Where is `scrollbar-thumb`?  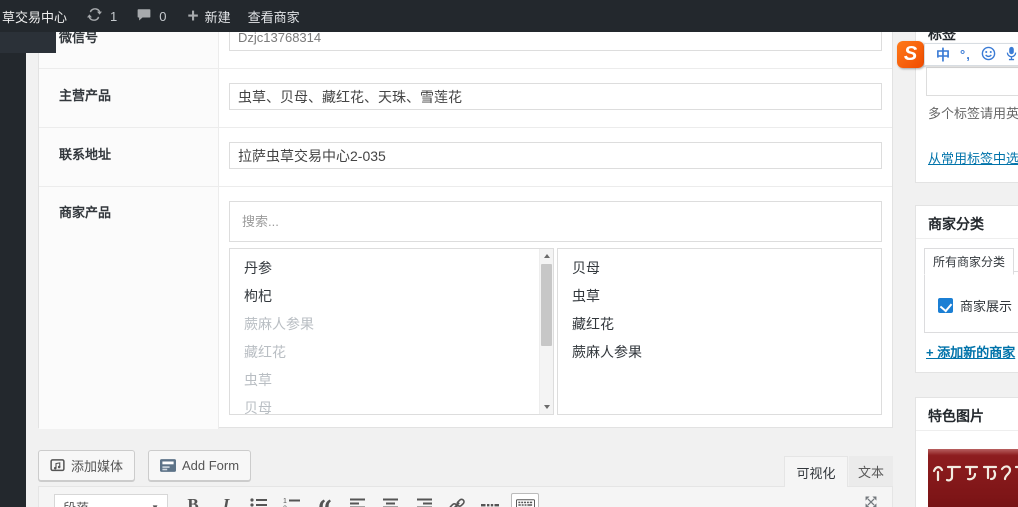 scrollbar-thumb is located at coordinates (546, 305).